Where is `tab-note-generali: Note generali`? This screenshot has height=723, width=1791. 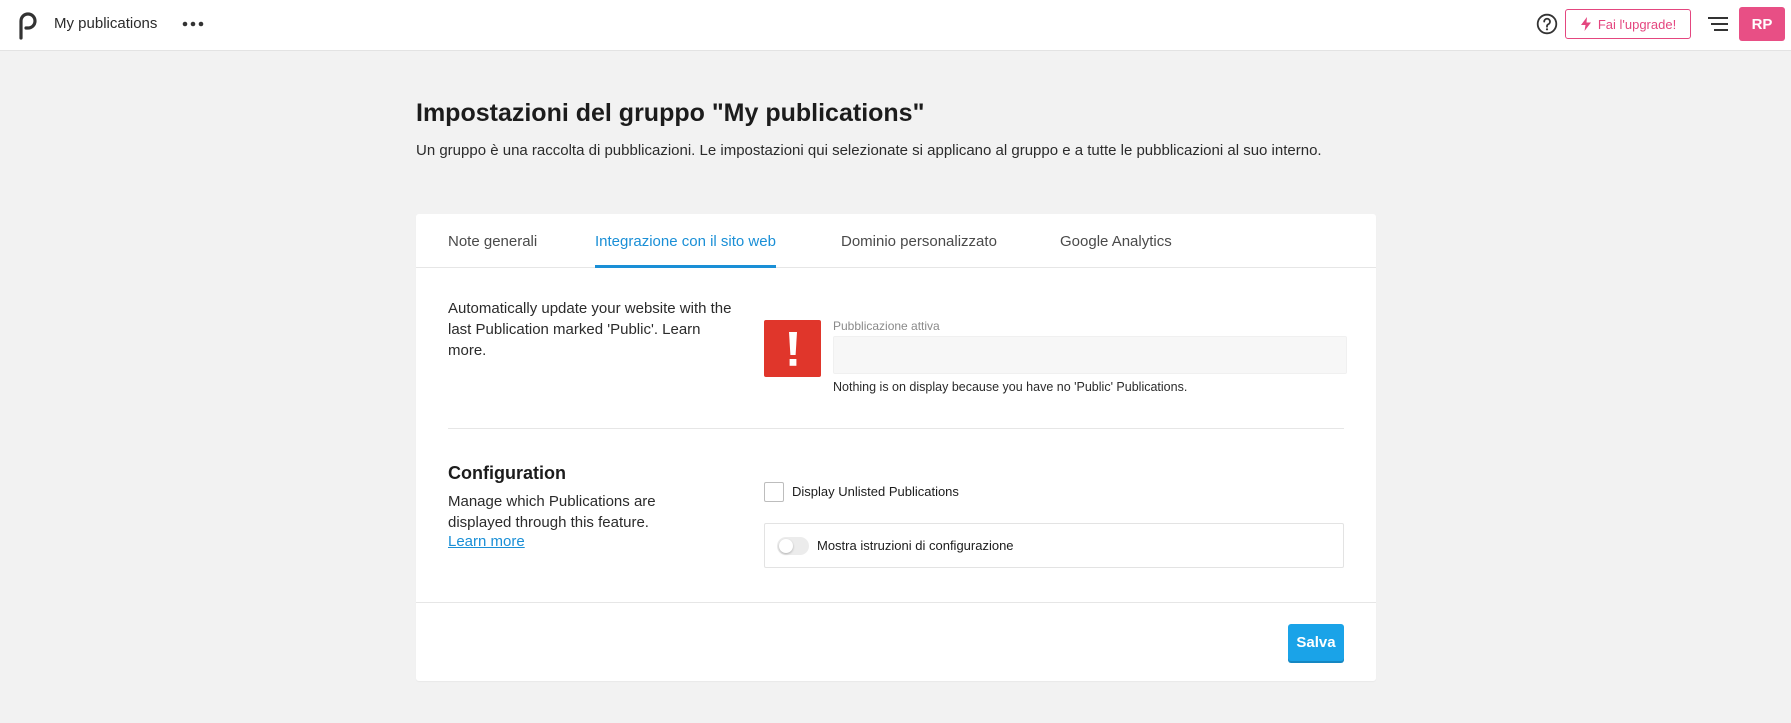
tab-note-generali: Note generali is located at coordinates (492, 250).